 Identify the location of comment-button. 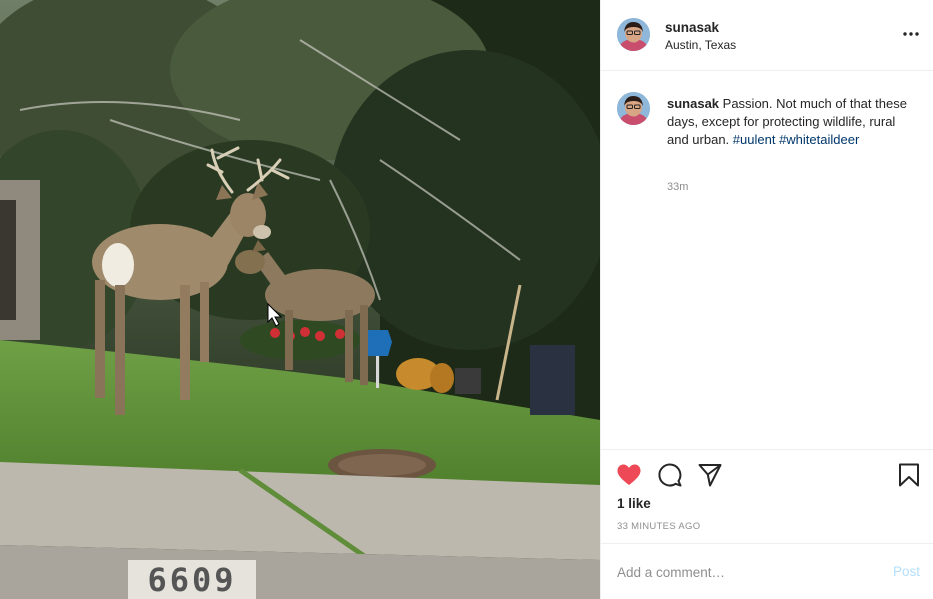
(670, 475).